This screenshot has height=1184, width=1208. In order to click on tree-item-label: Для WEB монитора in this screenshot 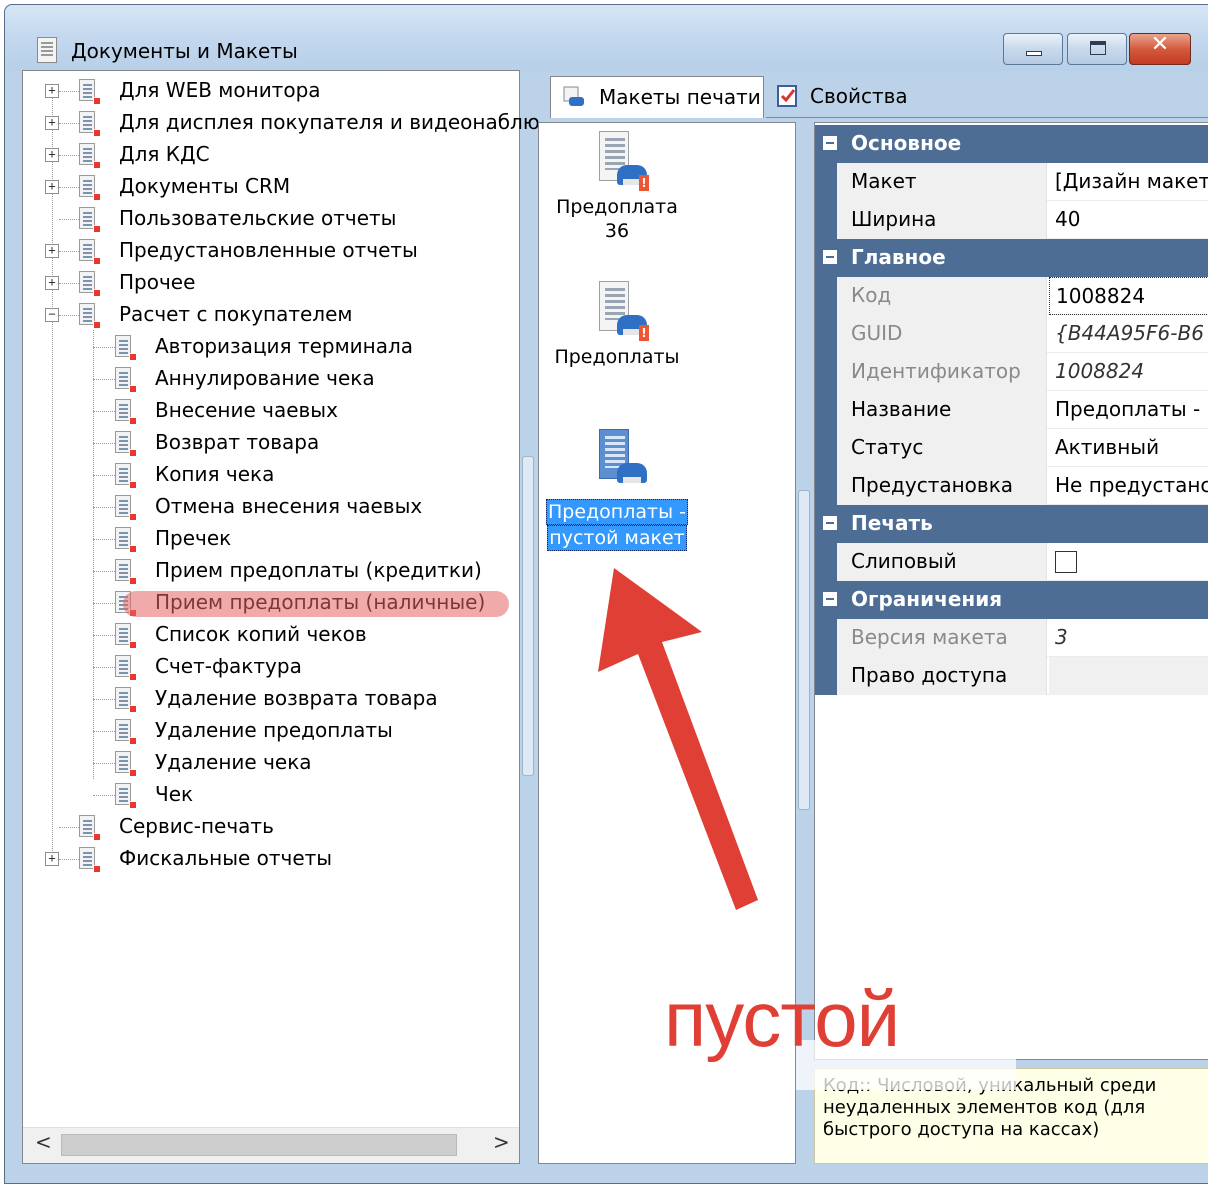, I will do `click(220, 90)`.